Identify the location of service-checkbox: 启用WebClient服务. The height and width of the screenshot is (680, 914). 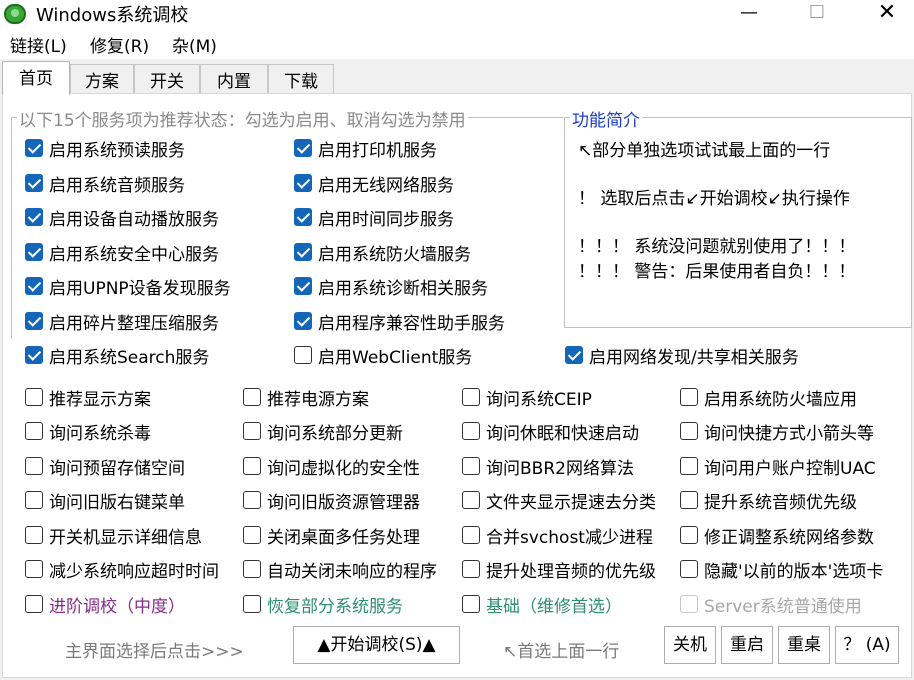
(383, 355).